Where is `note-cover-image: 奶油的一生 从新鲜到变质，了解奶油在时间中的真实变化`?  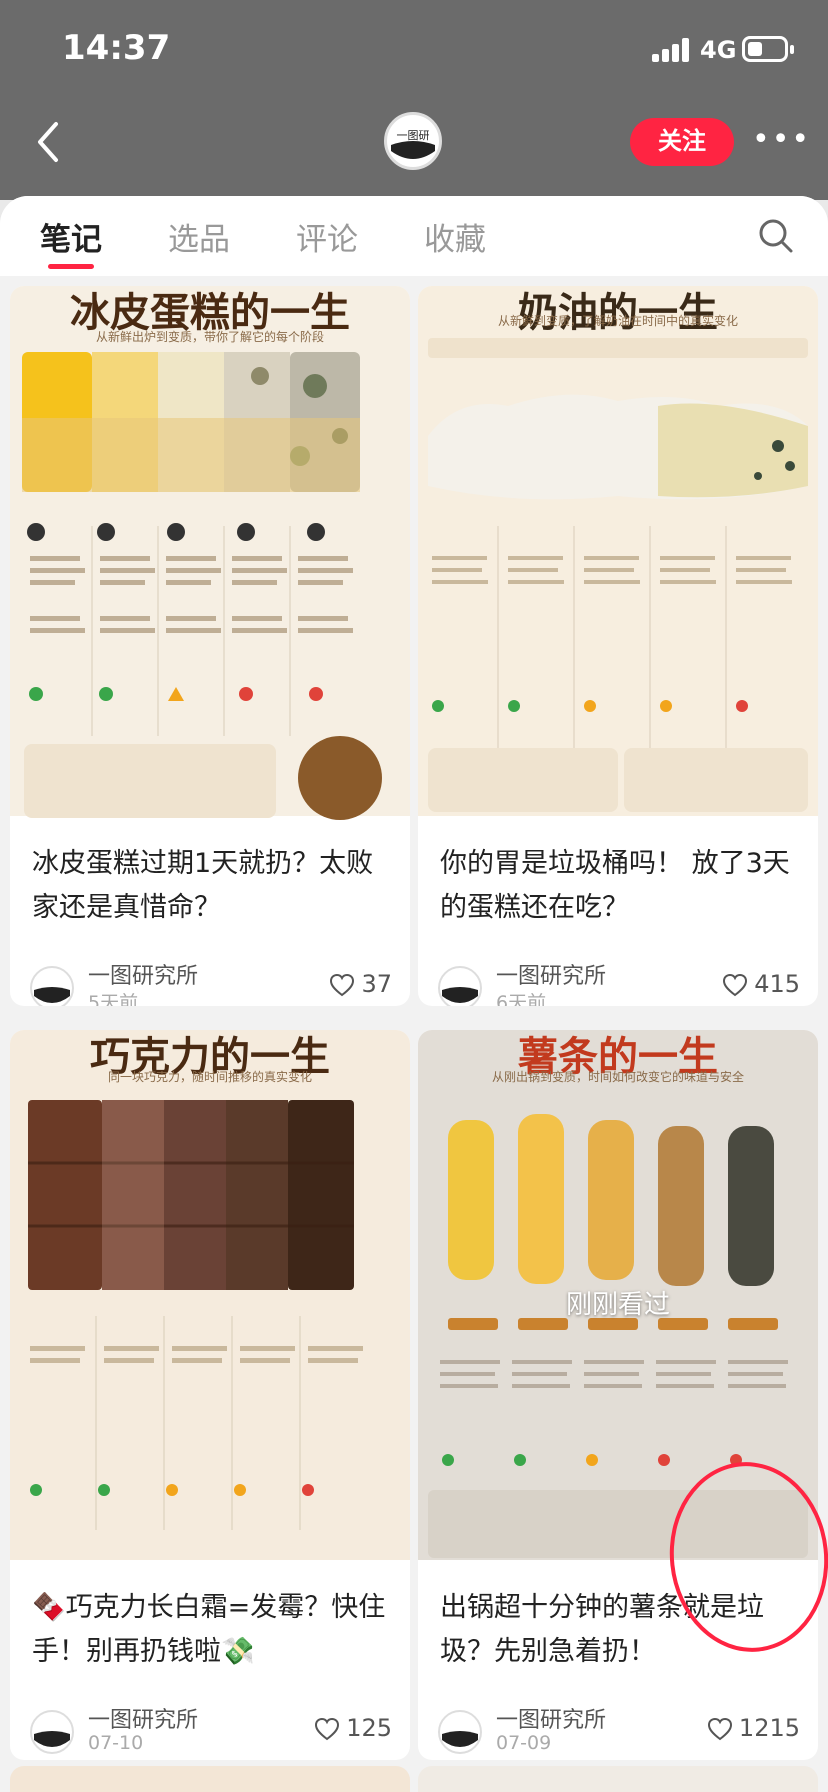
note-cover-image: 奶油的一生 从新鲜到变质，了解奶油在时间中的真实变化 is located at coordinates (618, 551).